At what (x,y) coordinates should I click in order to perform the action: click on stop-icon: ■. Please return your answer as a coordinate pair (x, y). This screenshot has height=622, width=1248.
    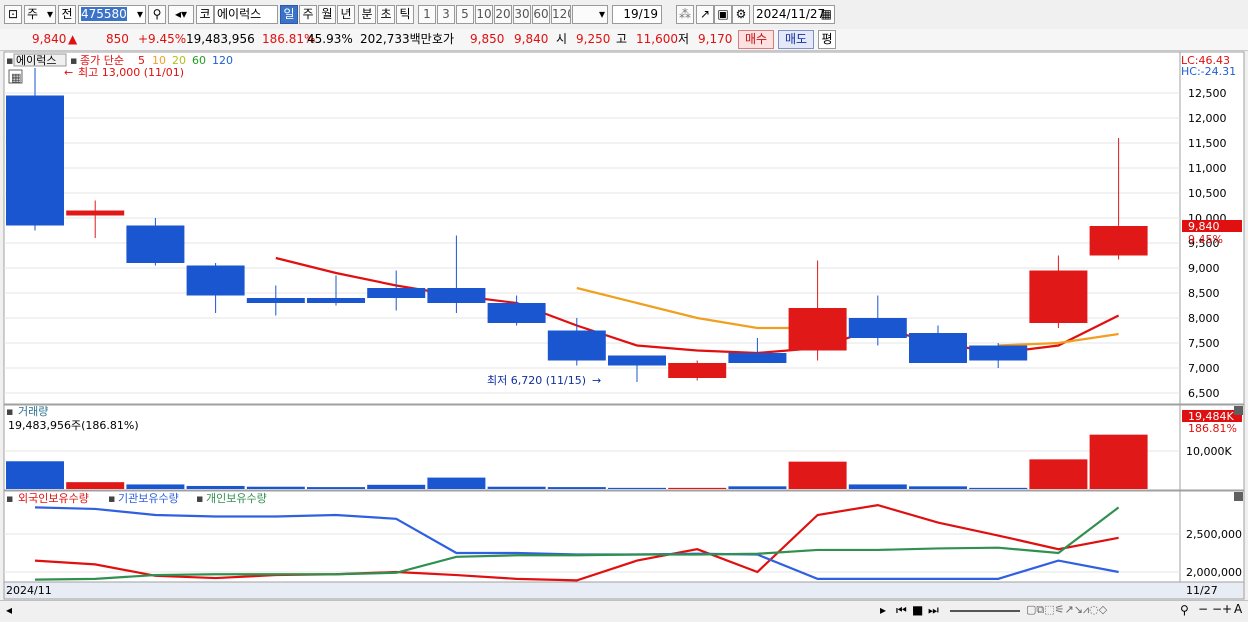
    Looking at the image, I should click on (917, 610).